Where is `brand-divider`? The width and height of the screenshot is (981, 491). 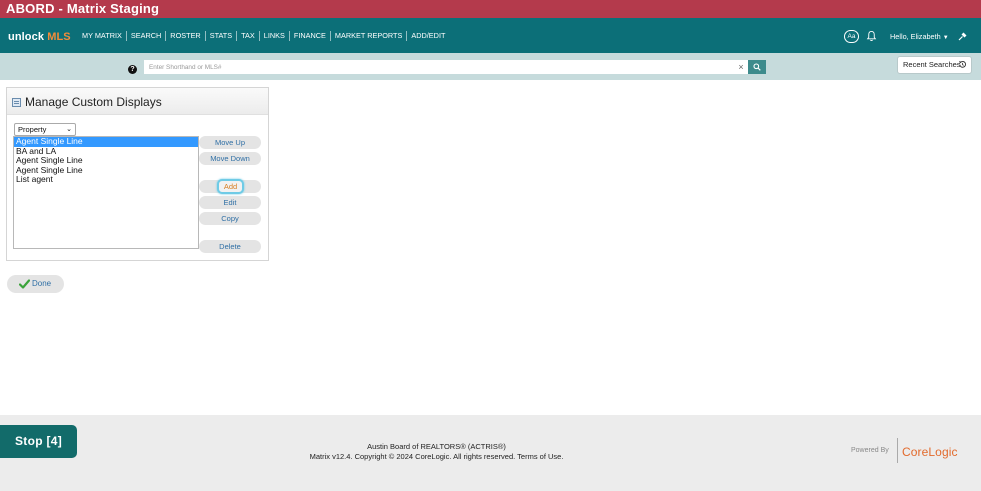
brand-divider is located at coordinates (897, 450).